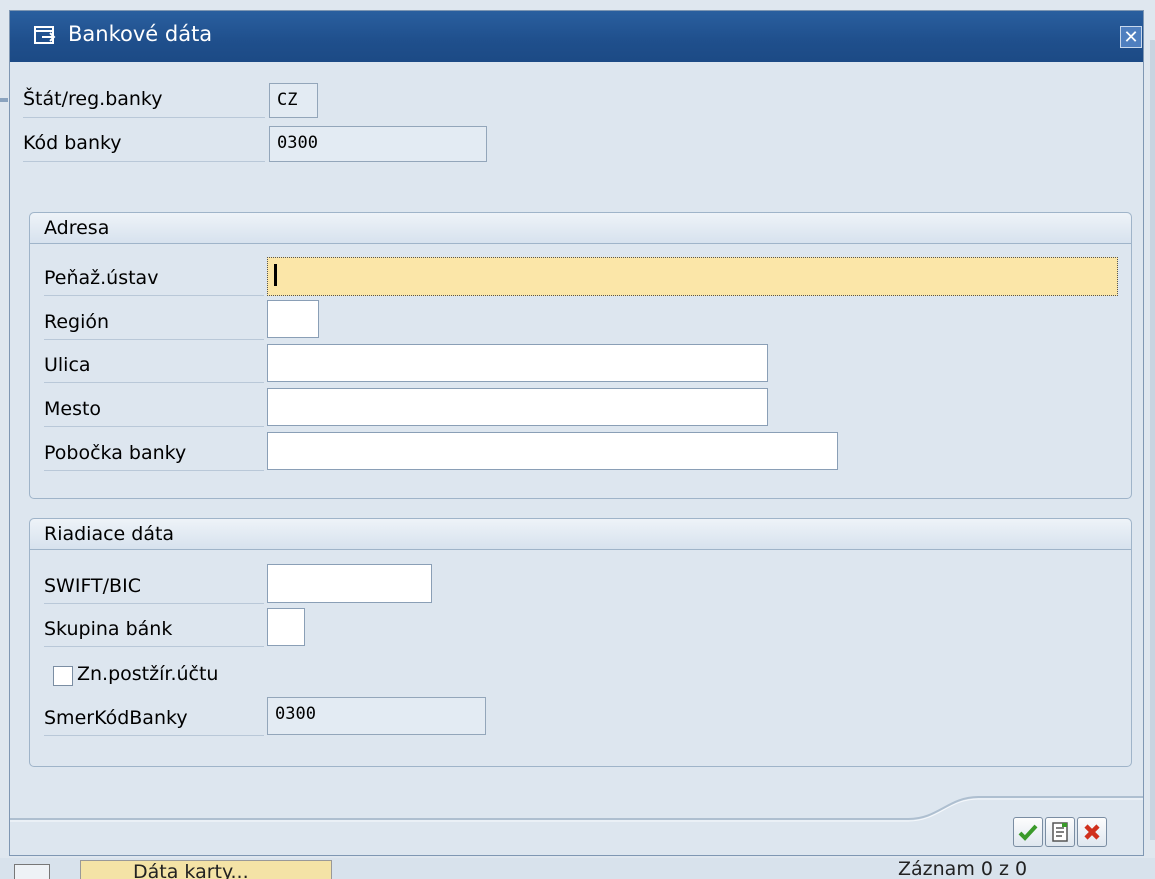 Image resolution: width=1155 pixels, height=879 pixels. What do you see at coordinates (378, 144) in the screenshot?
I see `bank-key-field: 0300` at bounding box center [378, 144].